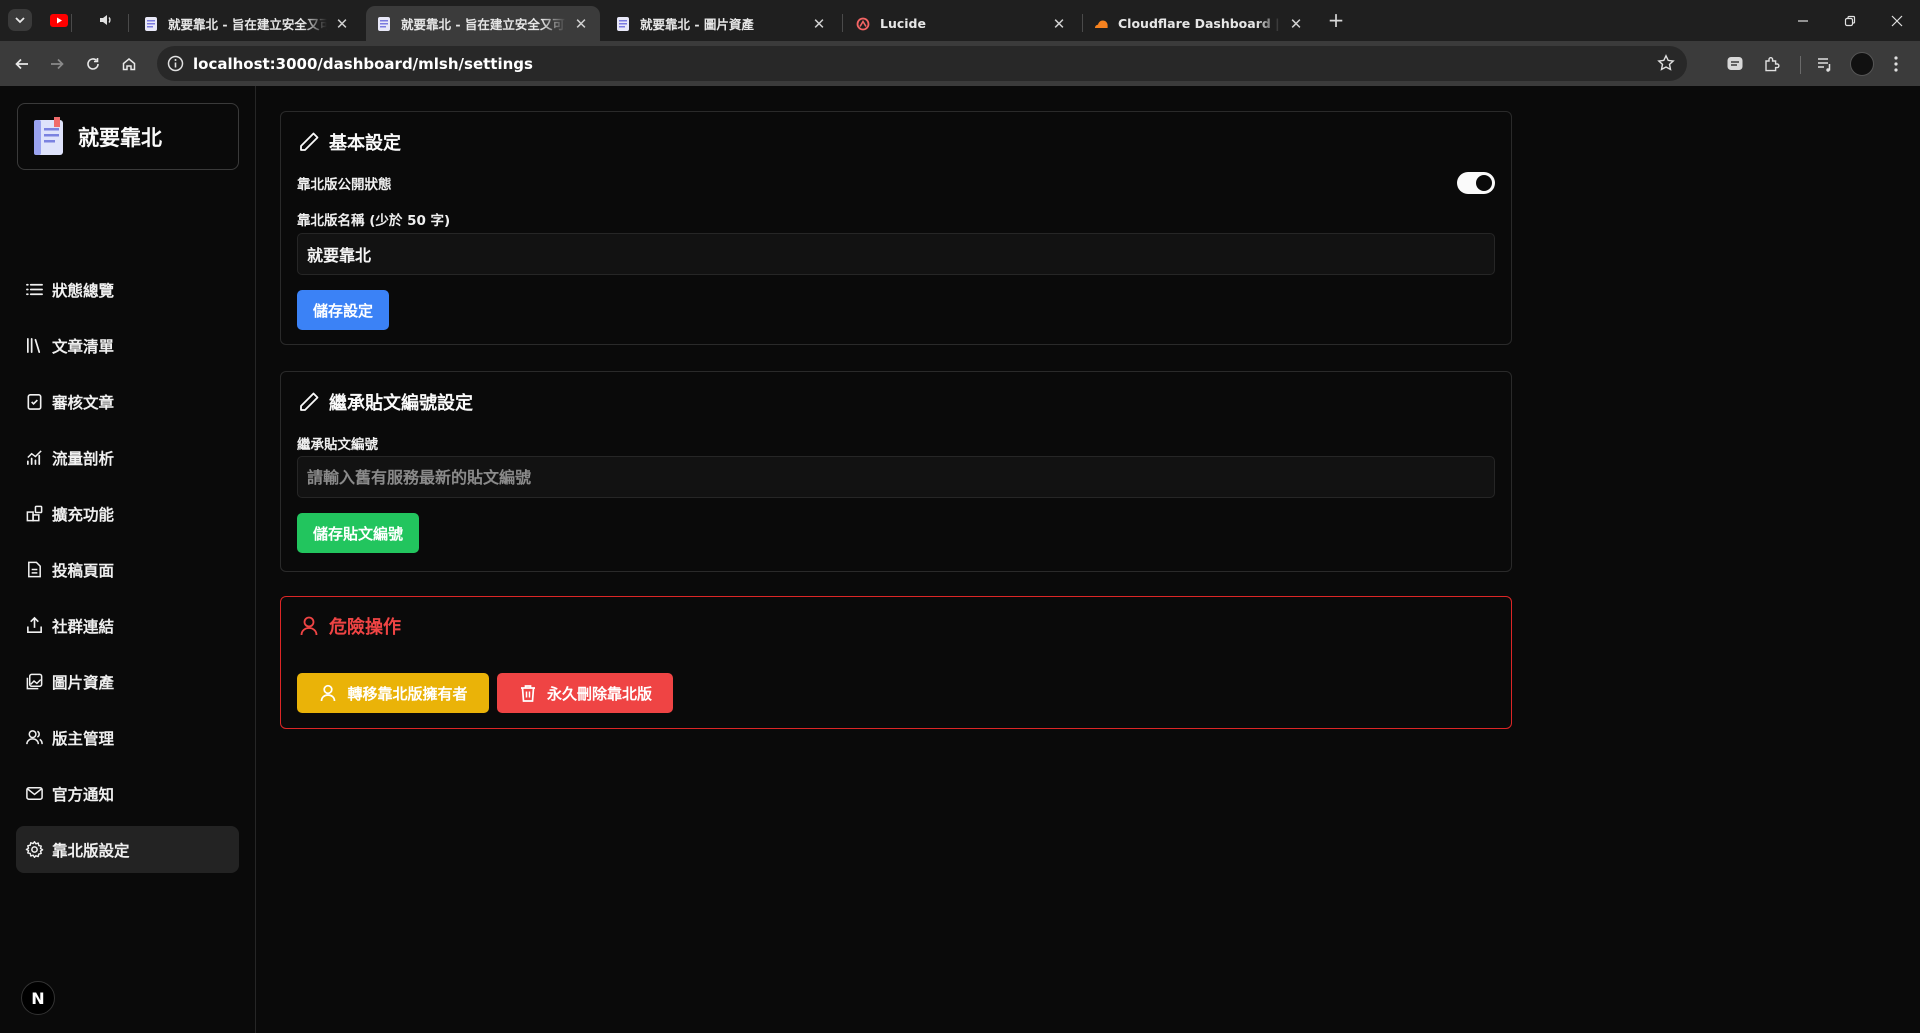 The image size is (1920, 1033). What do you see at coordinates (599, 693) in the screenshot?
I see `button-label: 永久刪除靠北版` at bounding box center [599, 693].